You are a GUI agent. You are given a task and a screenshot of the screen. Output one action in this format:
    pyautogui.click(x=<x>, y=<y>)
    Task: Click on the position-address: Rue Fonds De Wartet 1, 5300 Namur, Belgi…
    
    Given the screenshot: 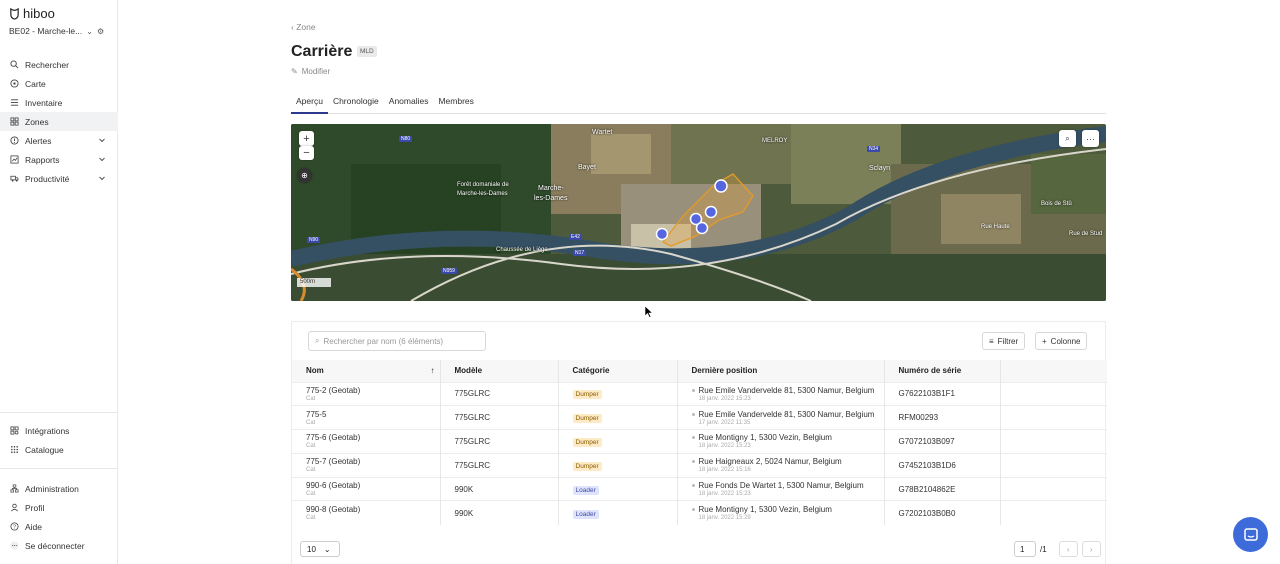 What is the action you would take?
    pyautogui.click(x=781, y=486)
    